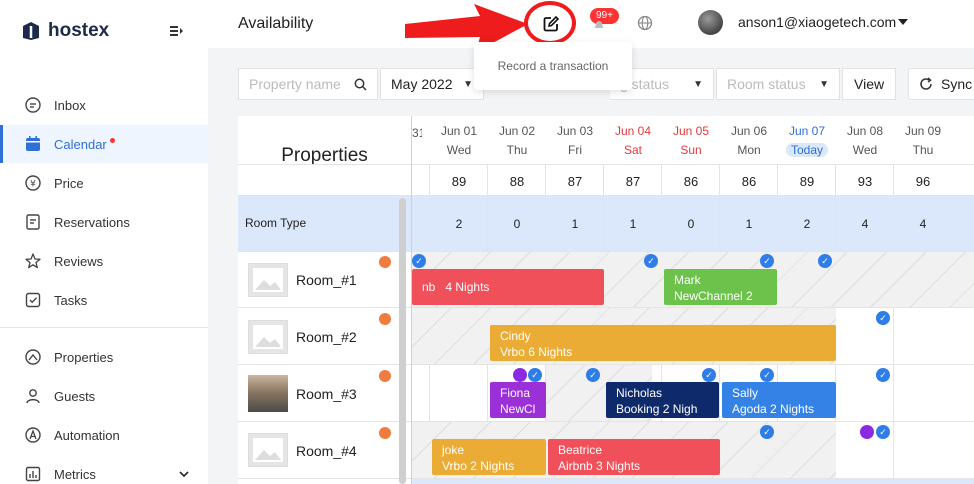 This screenshot has height=484, width=974. What do you see at coordinates (75, 396) in the screenshot?
I see `sidebar-item-label: Guests` at bounding box center [75, 396].